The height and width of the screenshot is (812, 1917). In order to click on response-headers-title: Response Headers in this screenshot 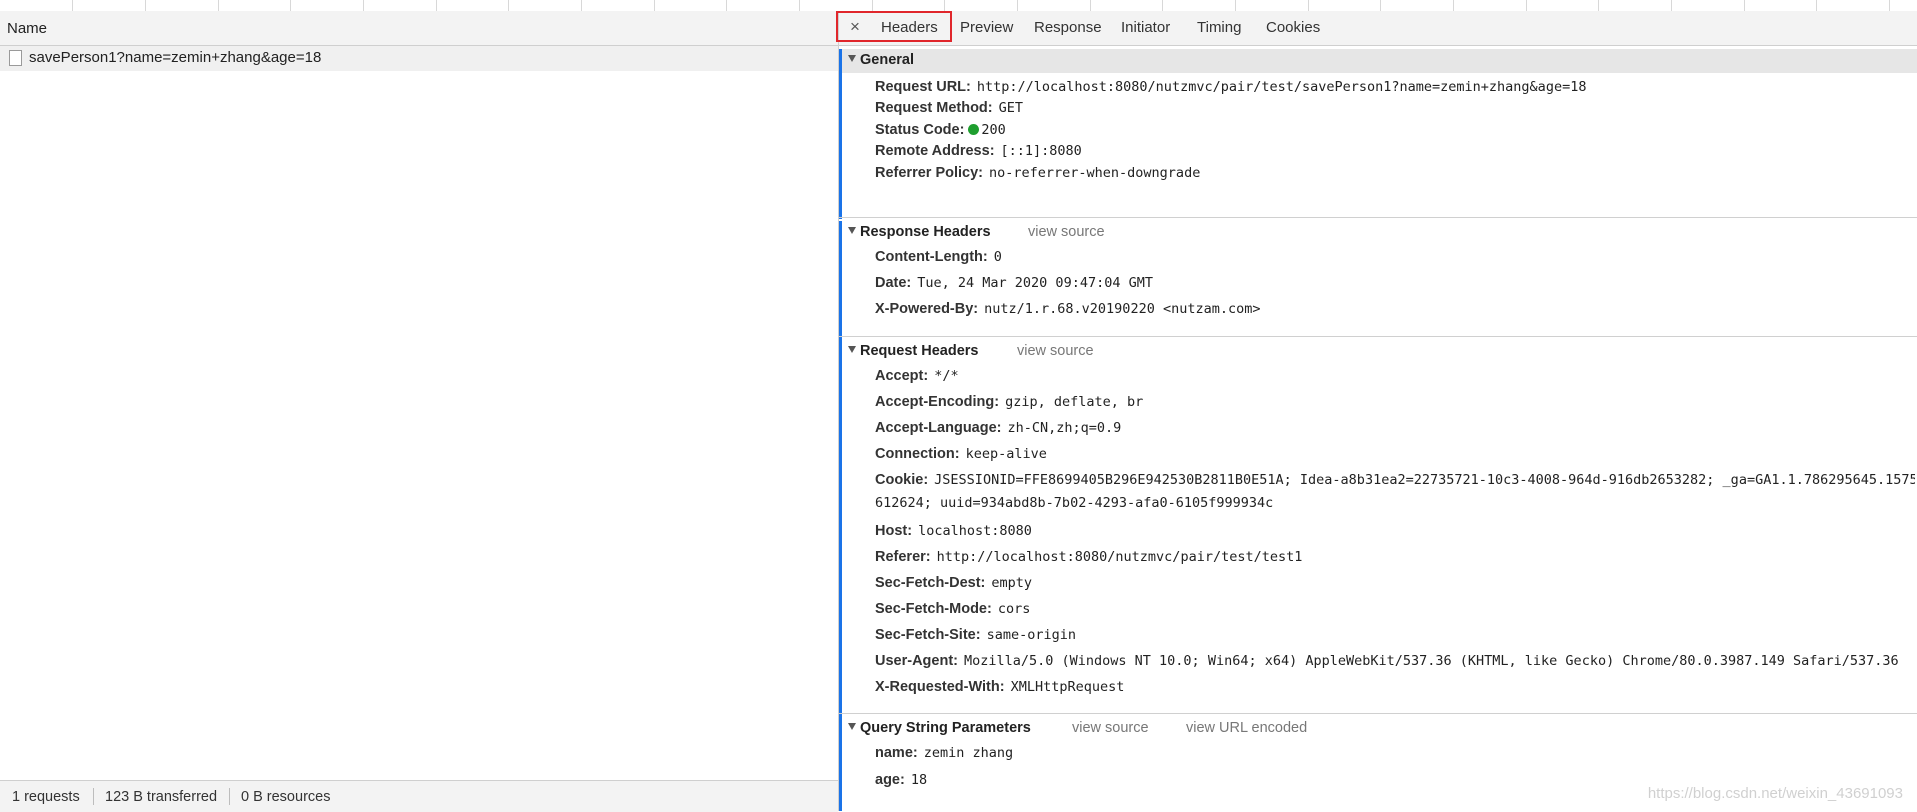, I will do `click(925, 232)`.